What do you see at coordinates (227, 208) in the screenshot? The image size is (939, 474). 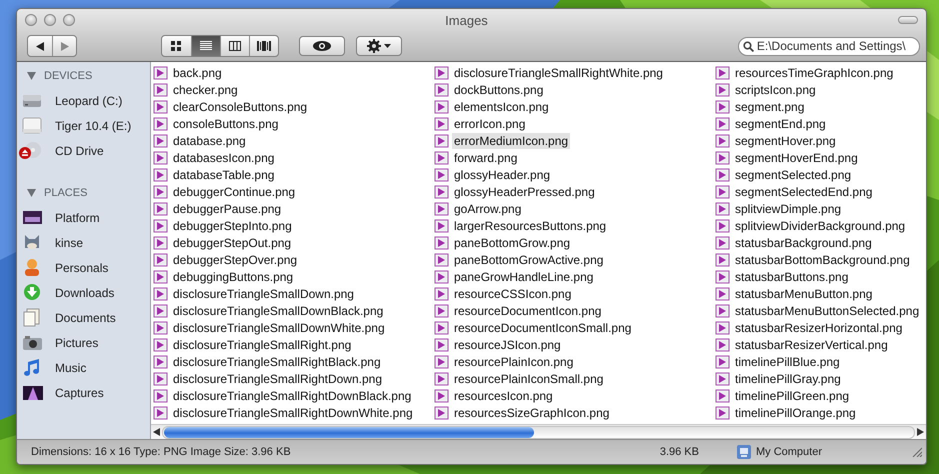 I see `file-name: debuggerPause.png` at bounding box center [227, 208].